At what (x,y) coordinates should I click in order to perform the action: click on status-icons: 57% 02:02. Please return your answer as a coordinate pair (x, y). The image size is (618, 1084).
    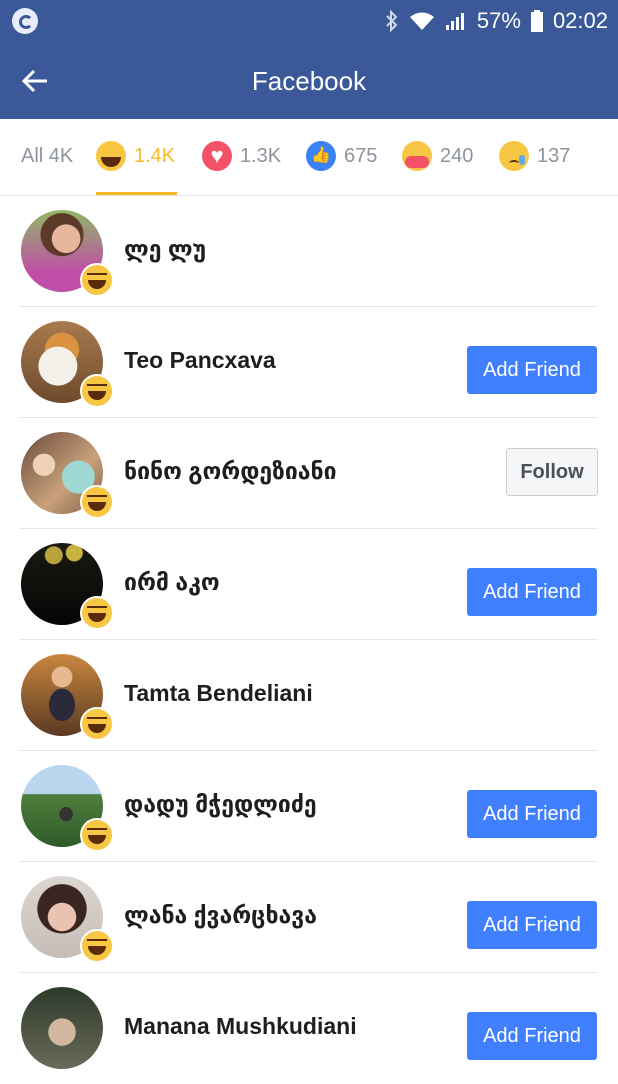
    Looking at the image, I should click on (496, 21).